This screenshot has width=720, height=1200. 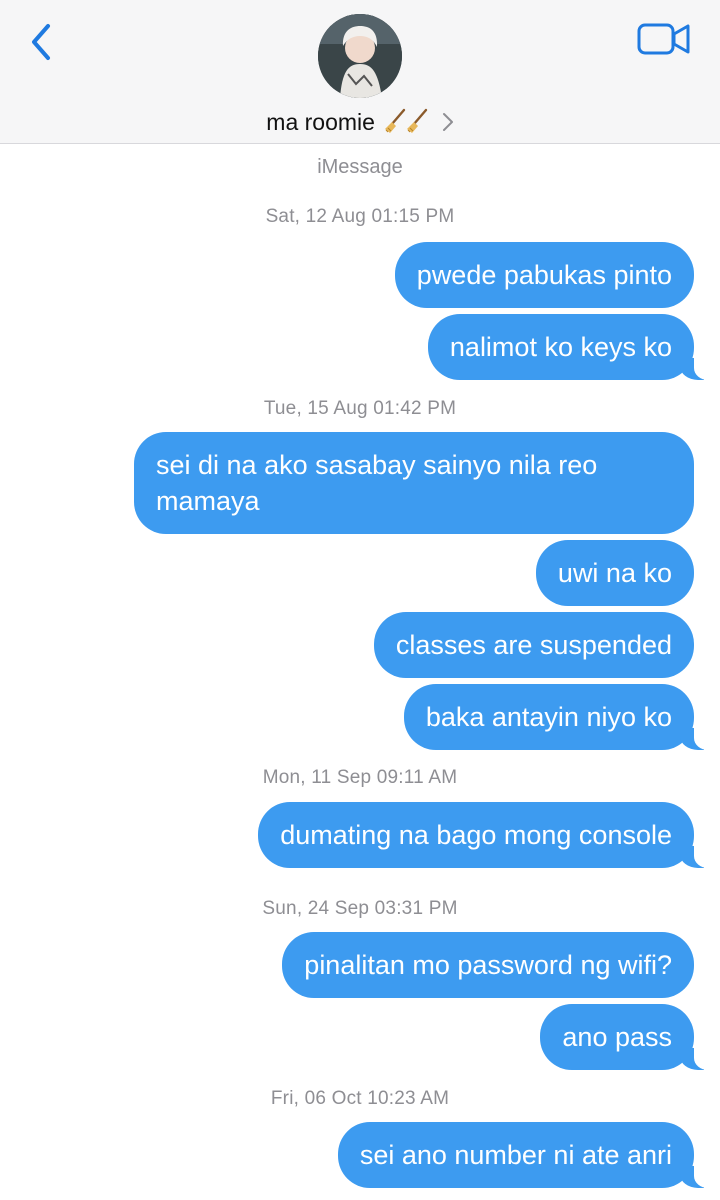 I want to click on contact-details-button: ma roomie, so click(x=360, y=77).